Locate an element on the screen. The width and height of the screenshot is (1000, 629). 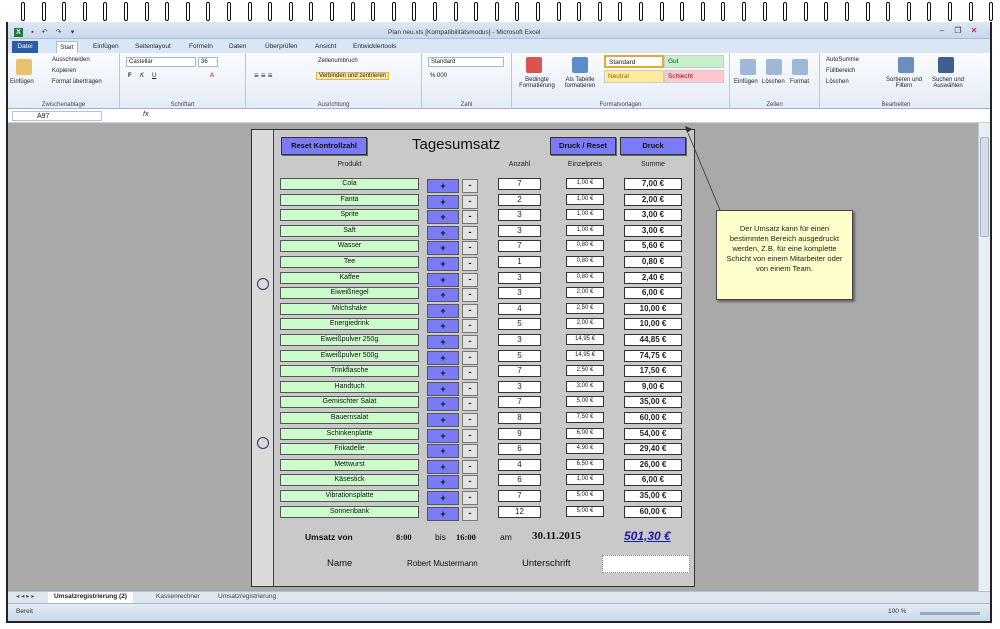
find-select-button: Suchen und Auswählen is located at coordinates (948, 83).